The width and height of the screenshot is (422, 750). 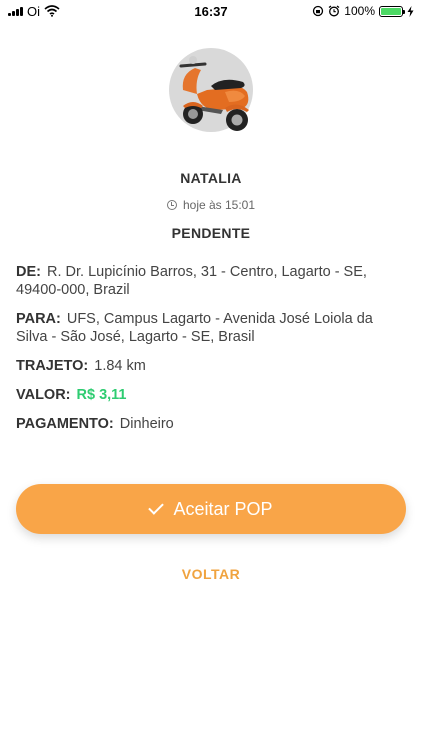 What do you see at coordinates (211, 366) in the screenshot?
I see `detail-route: TRAJETO: 1.84 km` at bounding box center [211, 366].